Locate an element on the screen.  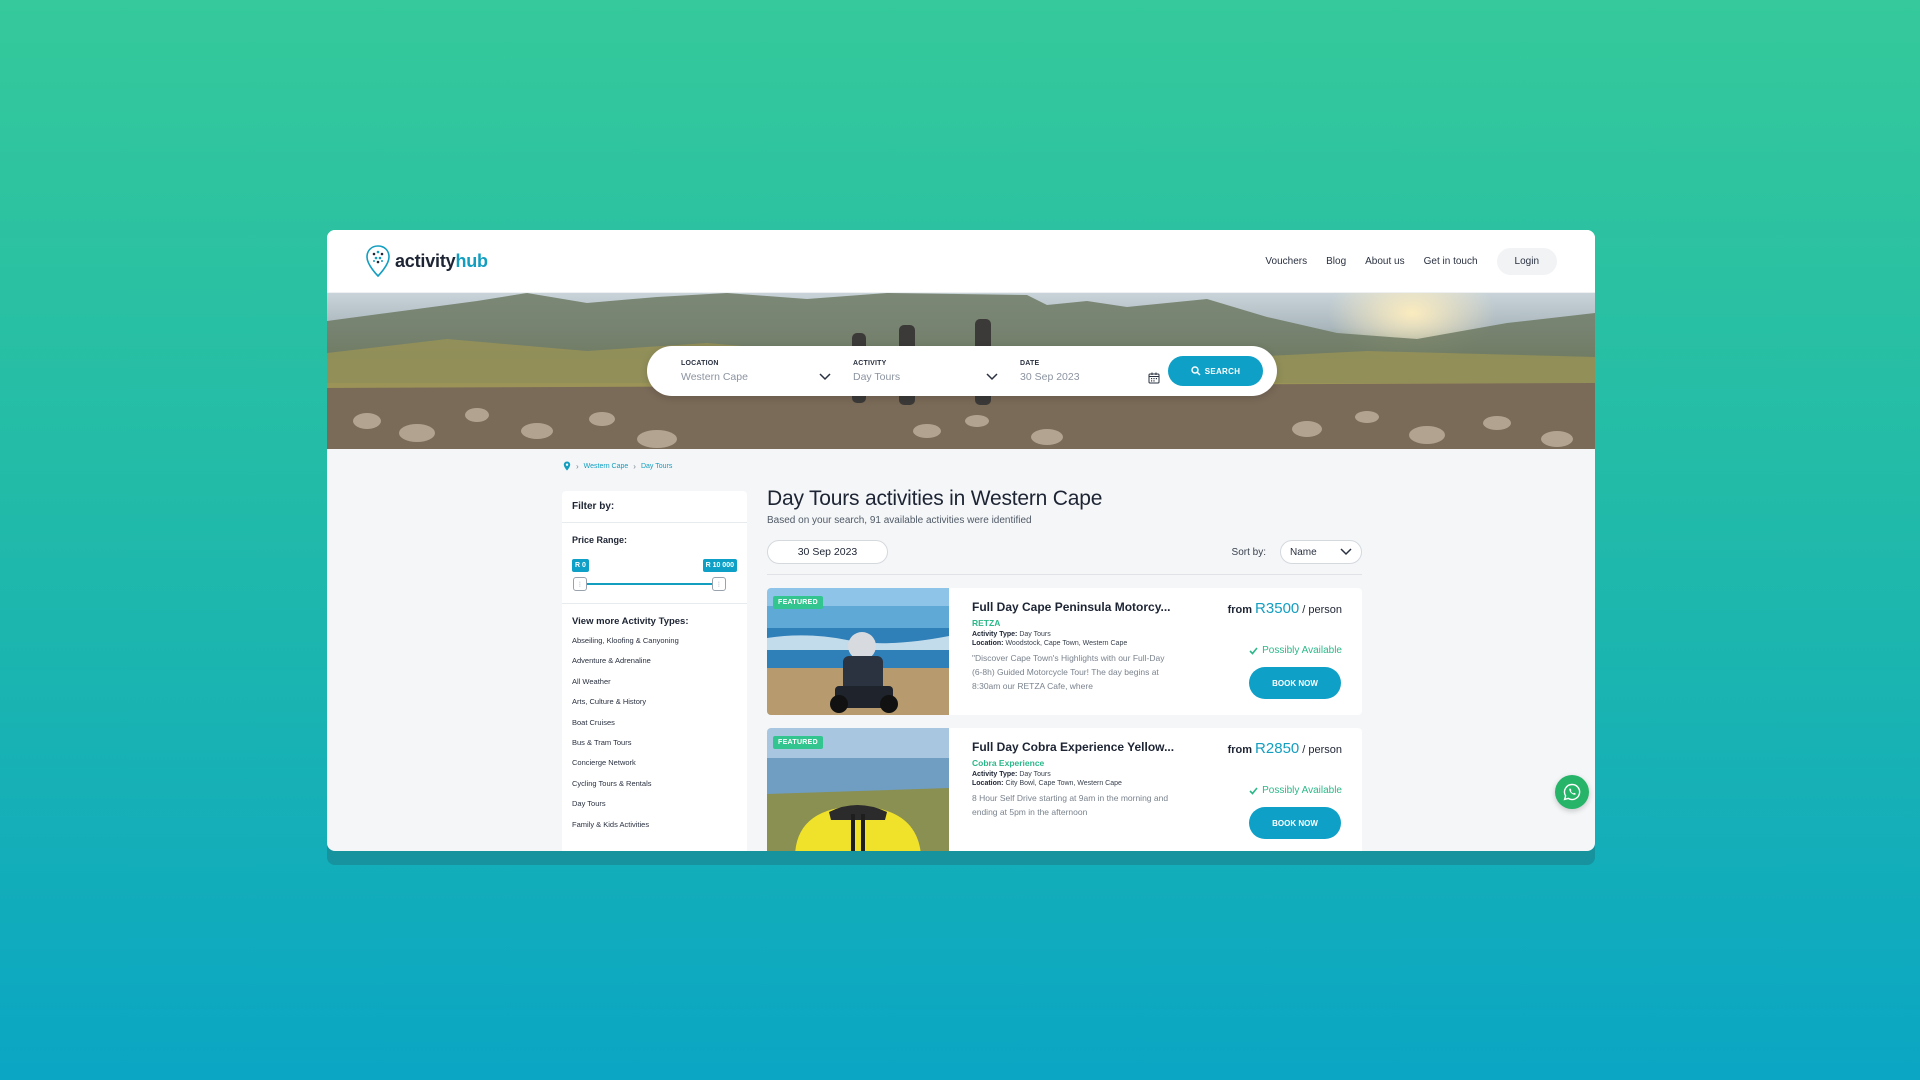
activity-type-link: Abseiling, Kloofing & Canyoning is located at coordinates (654, 645).